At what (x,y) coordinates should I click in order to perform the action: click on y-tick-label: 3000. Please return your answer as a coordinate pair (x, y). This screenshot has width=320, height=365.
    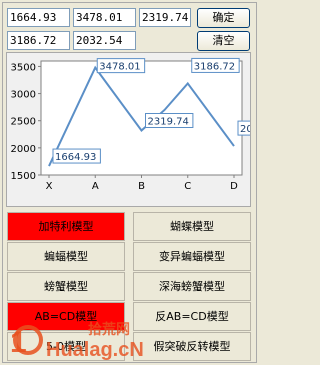
    Looking at the image, I should click on (23, 95).